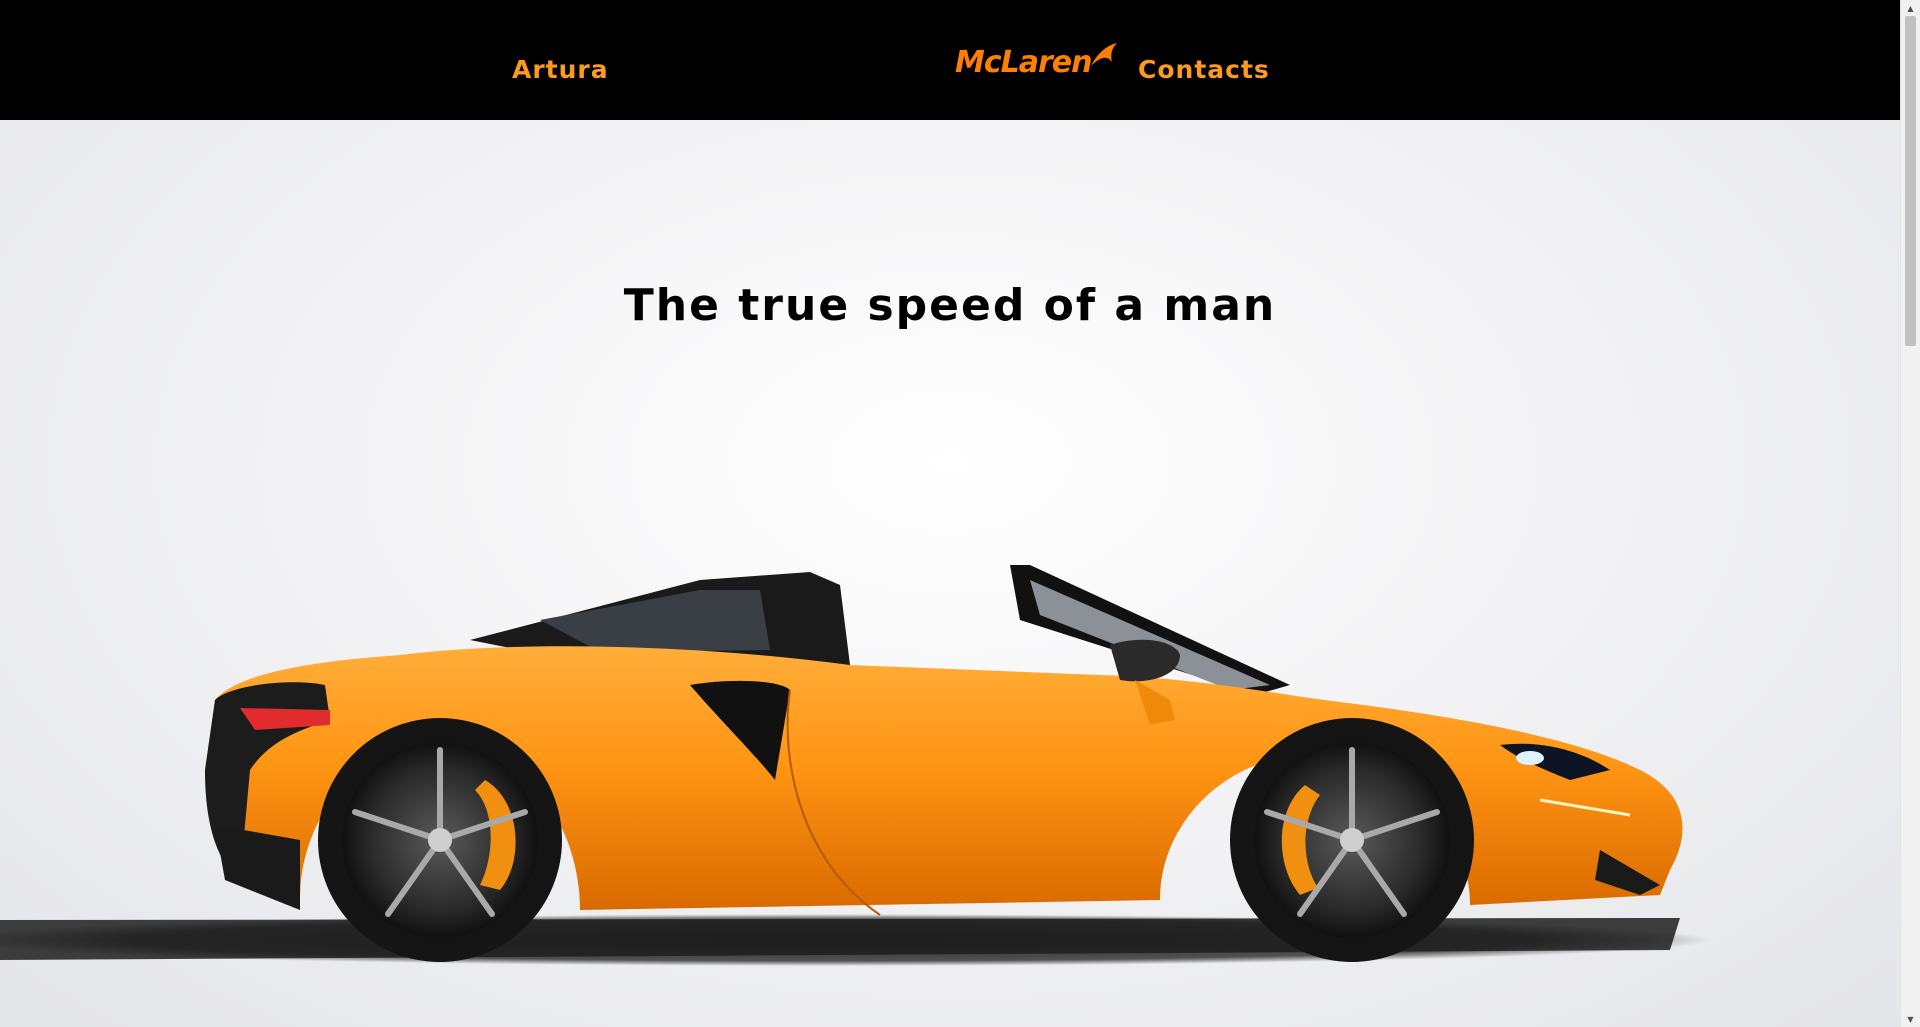 This screenshot has width=1920, height=1027. I want to click on front-wheel, so click(1352, 840).